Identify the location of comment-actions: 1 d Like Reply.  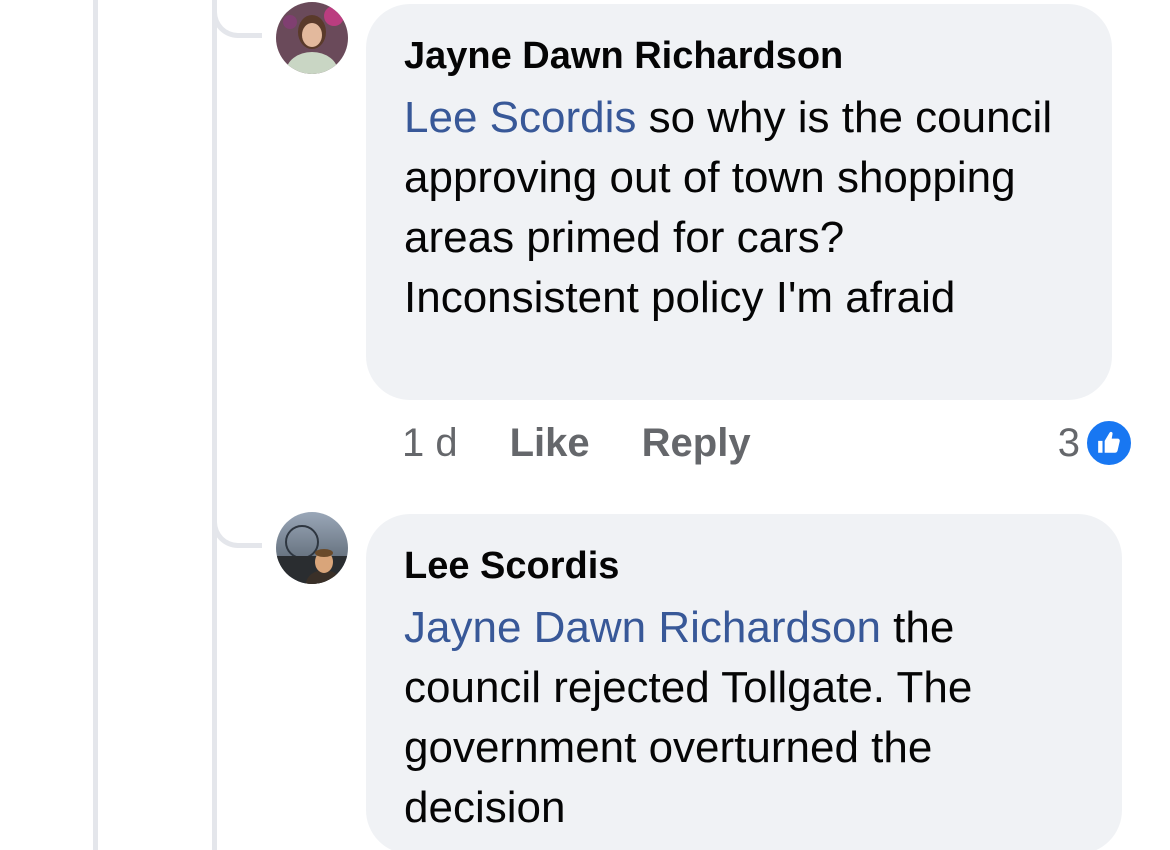
(602, 443).